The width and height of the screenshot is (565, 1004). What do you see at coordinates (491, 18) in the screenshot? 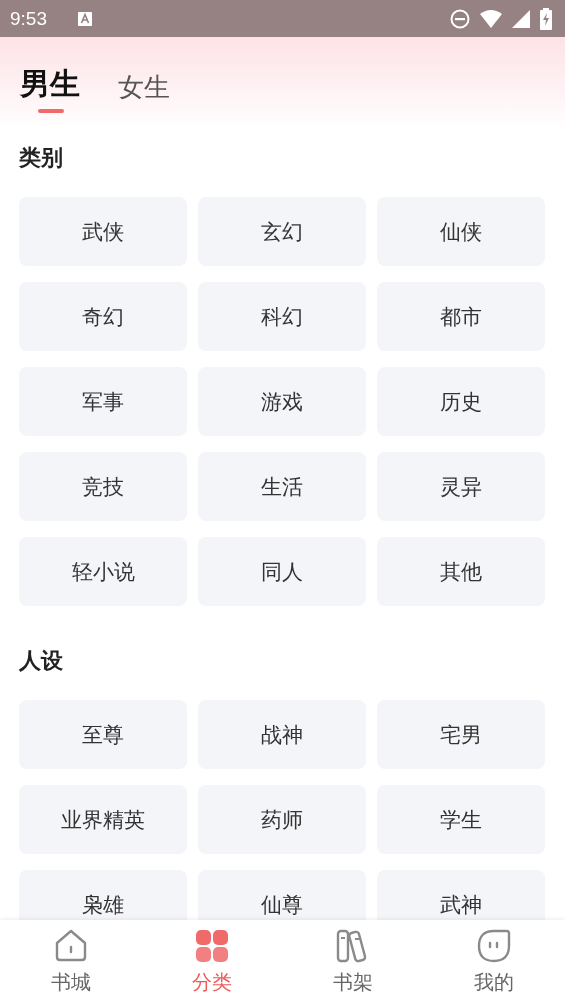
I see `wifi-icon` at bounding box center [491, 18].